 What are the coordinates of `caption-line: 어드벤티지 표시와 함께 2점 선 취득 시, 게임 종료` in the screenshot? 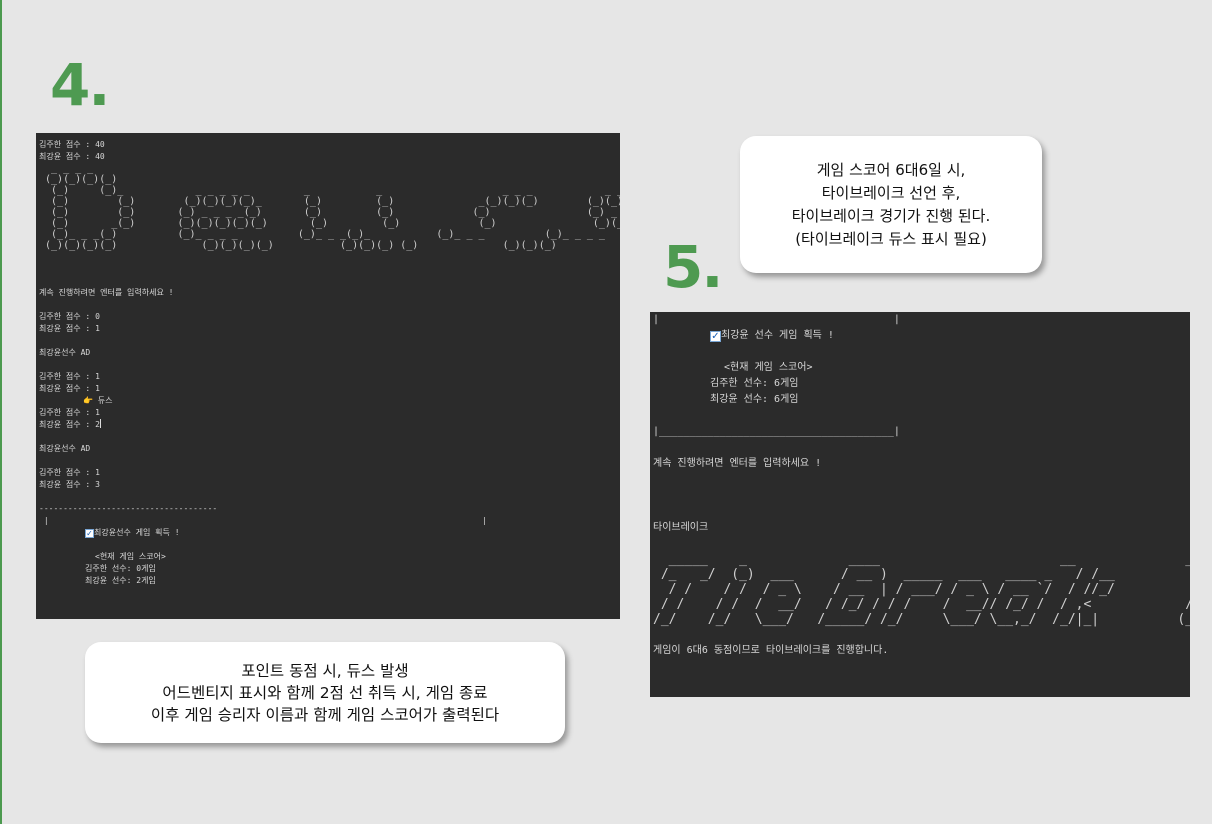 It's located at (325, 692).